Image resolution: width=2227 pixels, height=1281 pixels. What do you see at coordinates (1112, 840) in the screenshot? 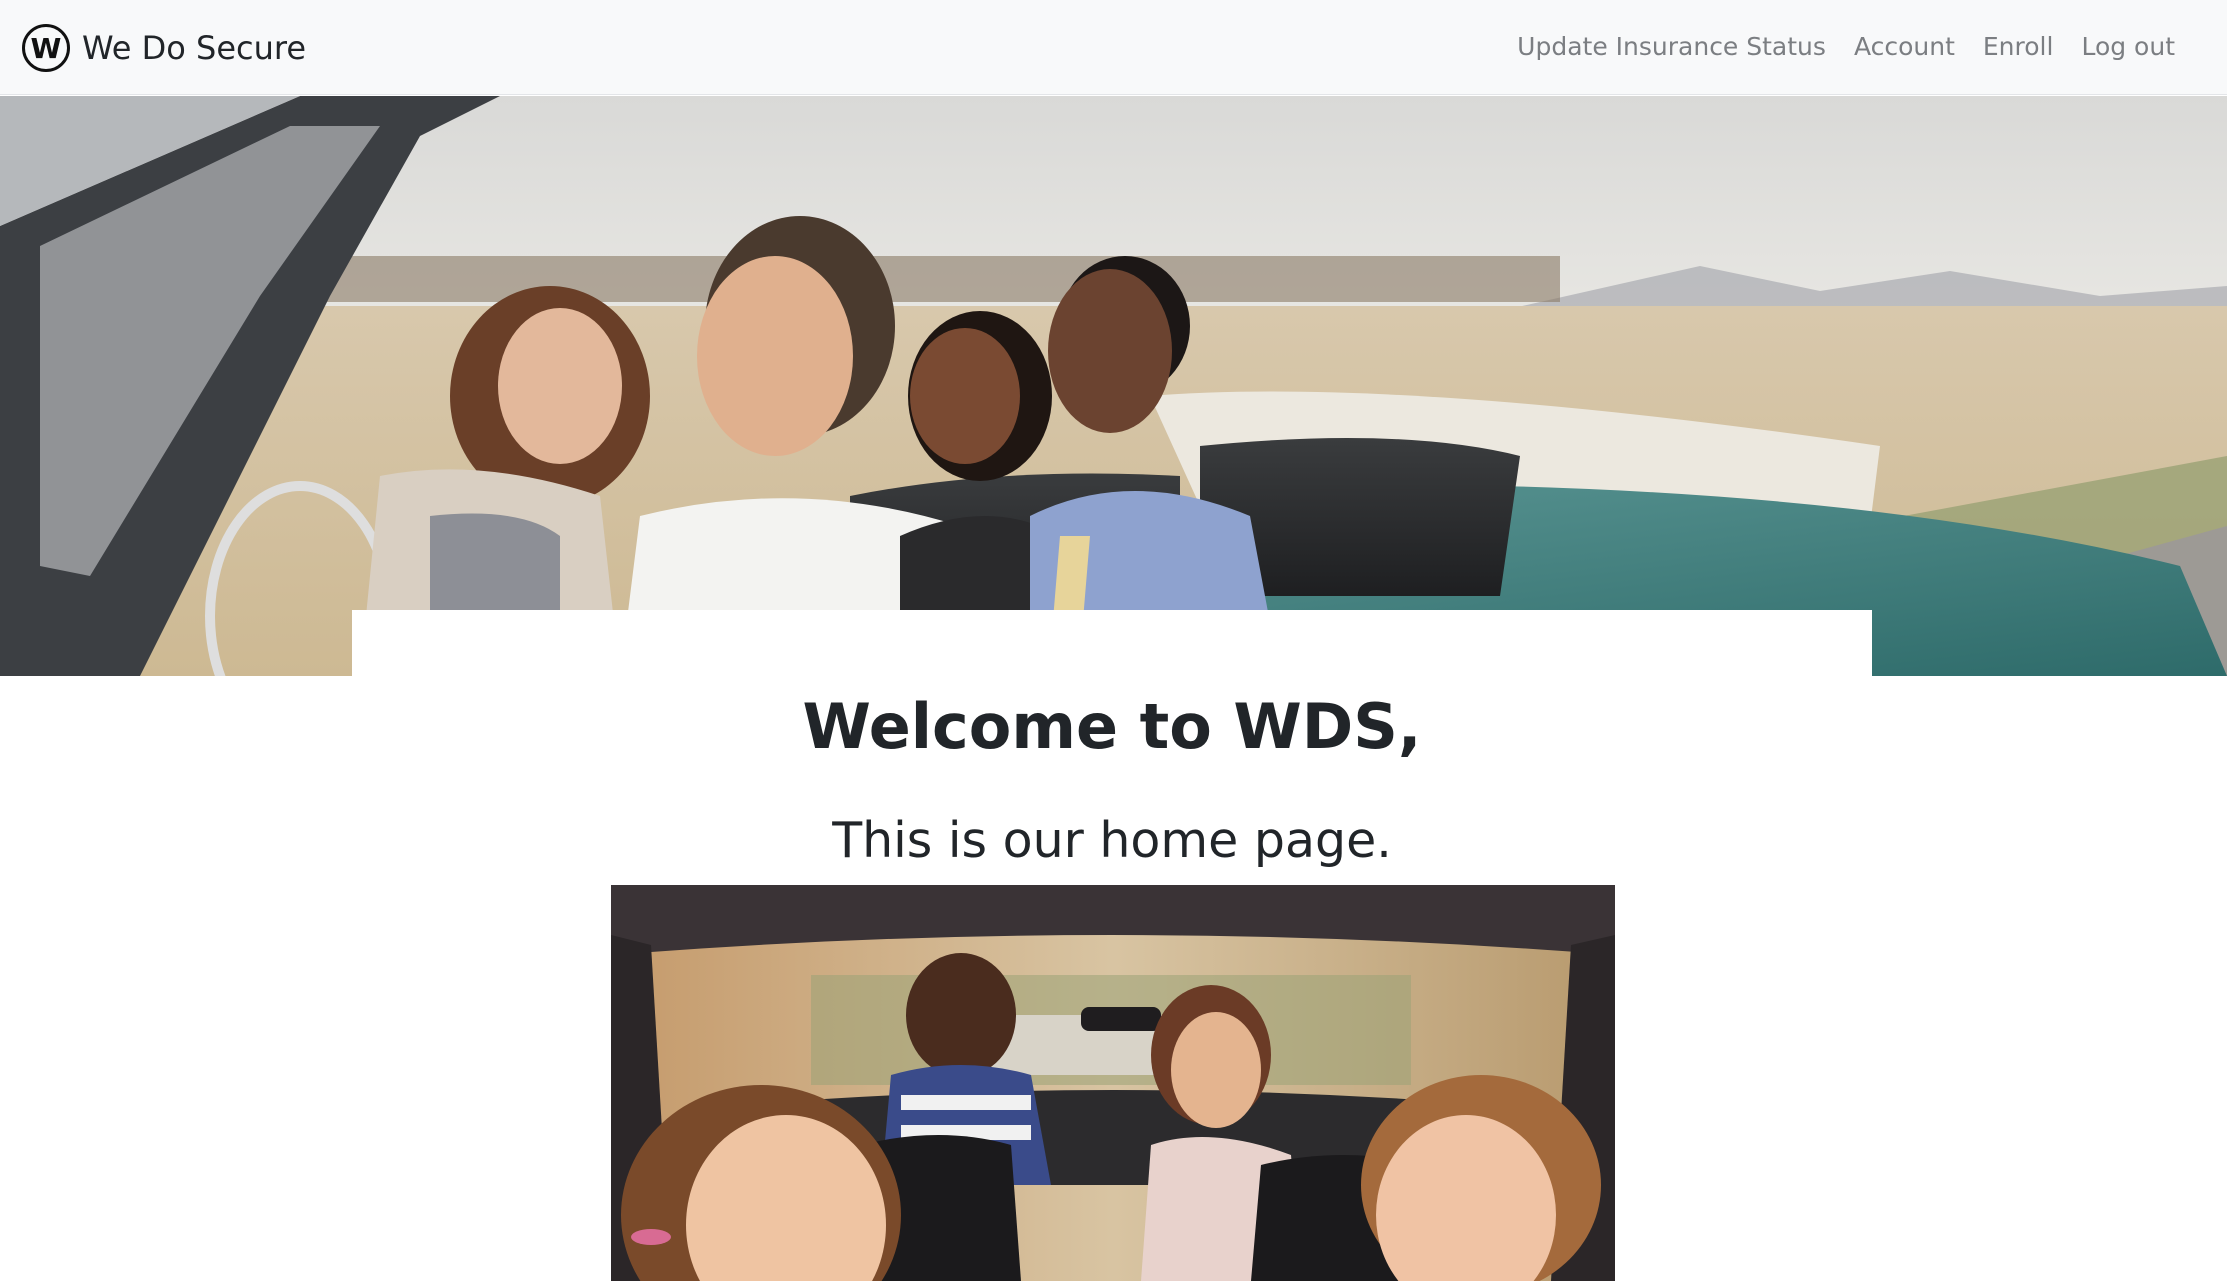
I see `home-subheading: This is our home page.` at bounding box center [1112, 840].